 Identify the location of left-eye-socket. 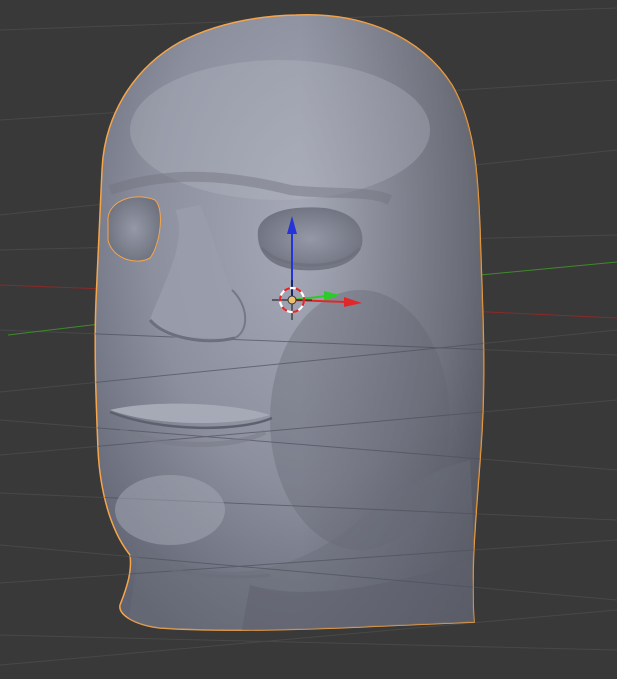
(134, 229).